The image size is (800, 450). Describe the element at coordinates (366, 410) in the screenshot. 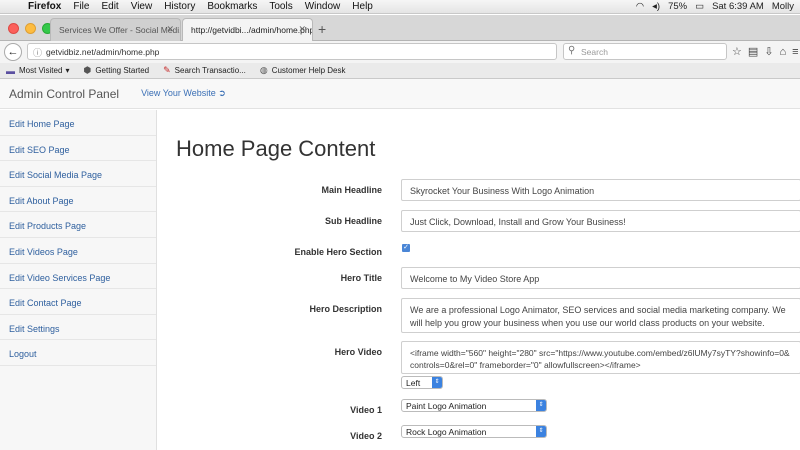

I see `video1-label: Video 1` at that location.